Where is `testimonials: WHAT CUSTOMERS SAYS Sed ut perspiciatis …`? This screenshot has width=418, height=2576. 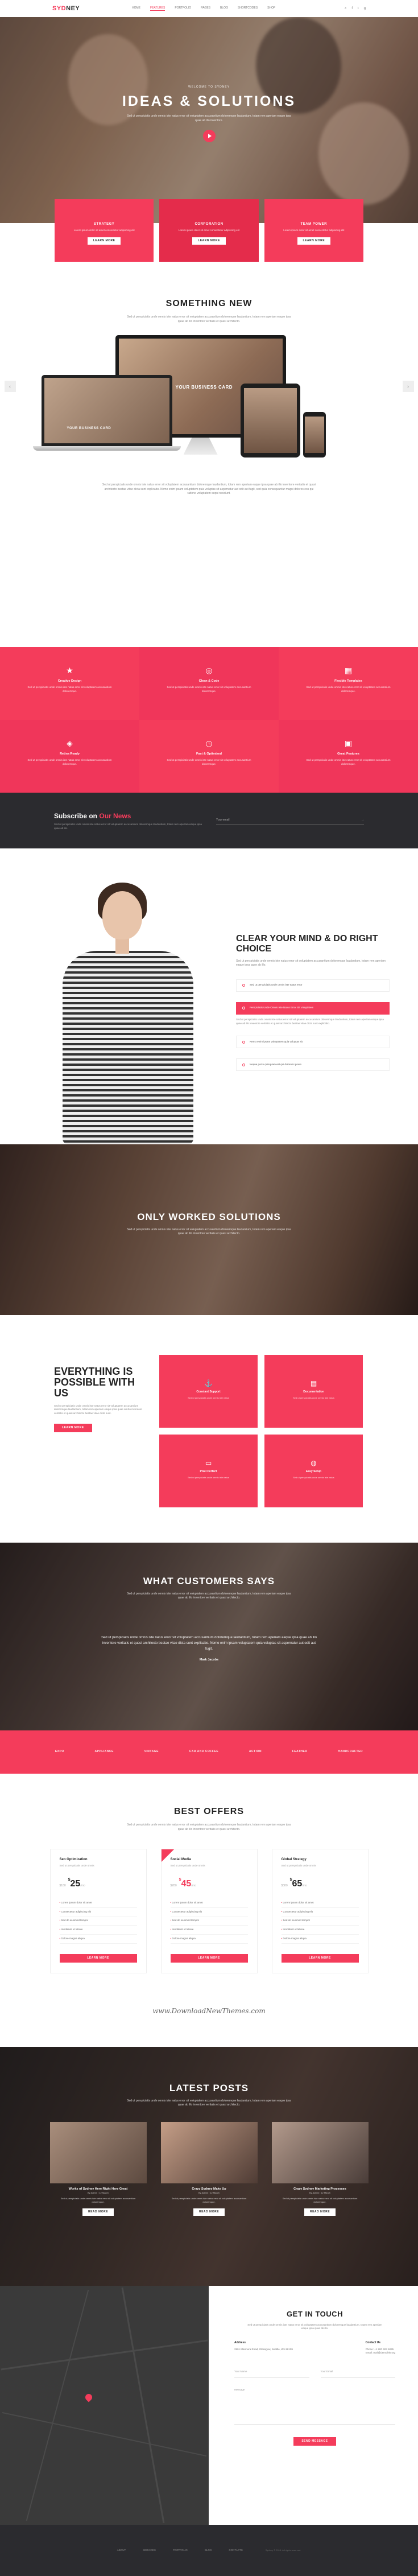
testimonials: WHAT CUSTOMERS SAYS Sed ut perspiciatis … is located at coordinates (209, 1636).